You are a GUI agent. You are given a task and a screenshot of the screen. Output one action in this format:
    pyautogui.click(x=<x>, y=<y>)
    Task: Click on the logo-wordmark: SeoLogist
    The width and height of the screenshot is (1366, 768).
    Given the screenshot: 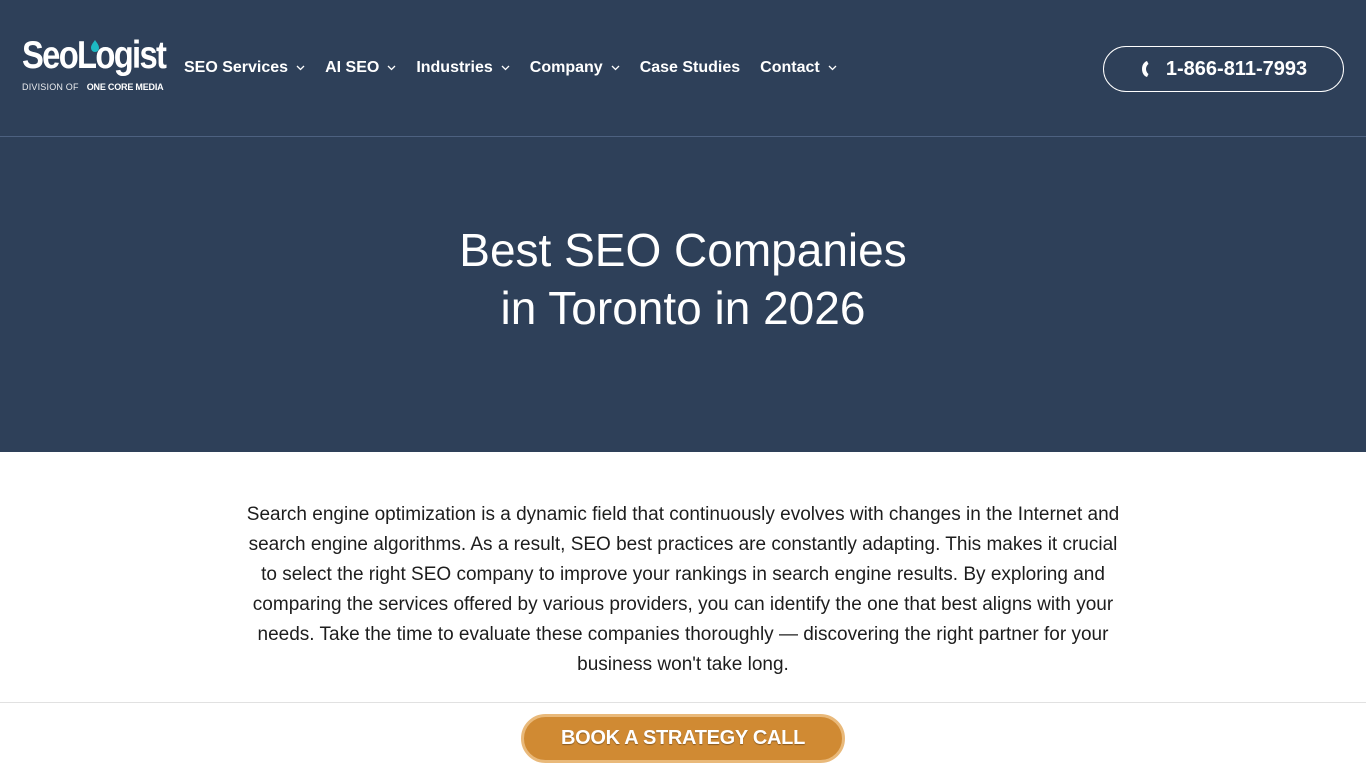 What is the action you would take?
    pyautogui.click(x=94, y=55)
    